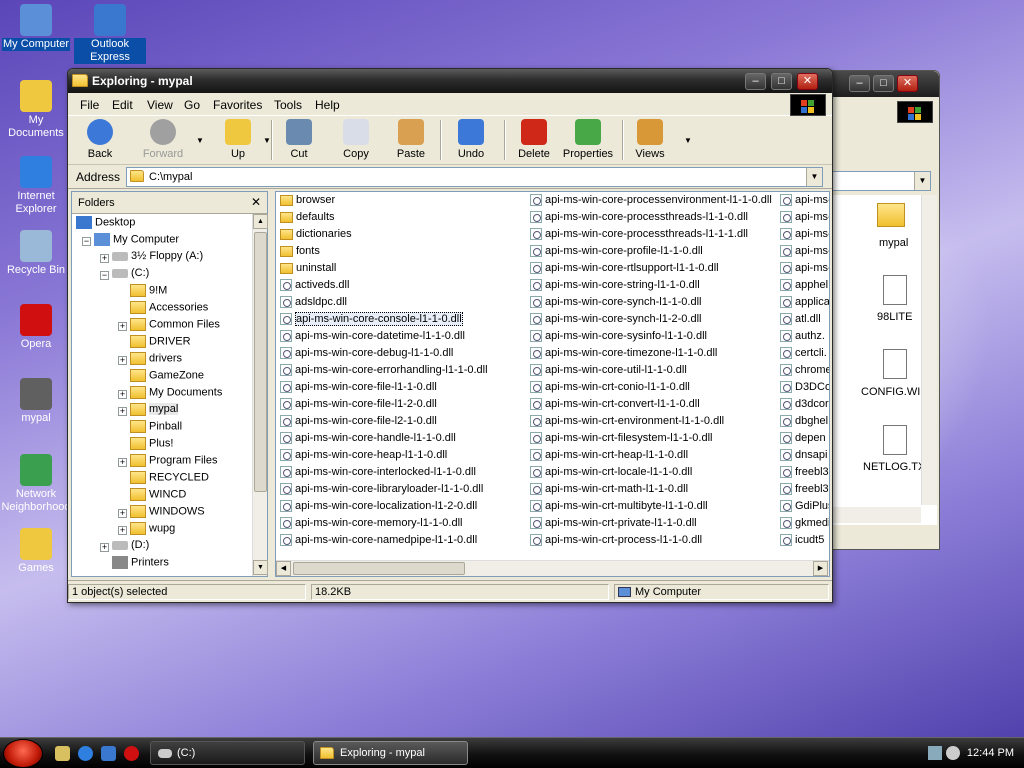 This screenshot has width=1024, height=768. I want to click on list-item: NETLOG.TX, so click(894, 467).